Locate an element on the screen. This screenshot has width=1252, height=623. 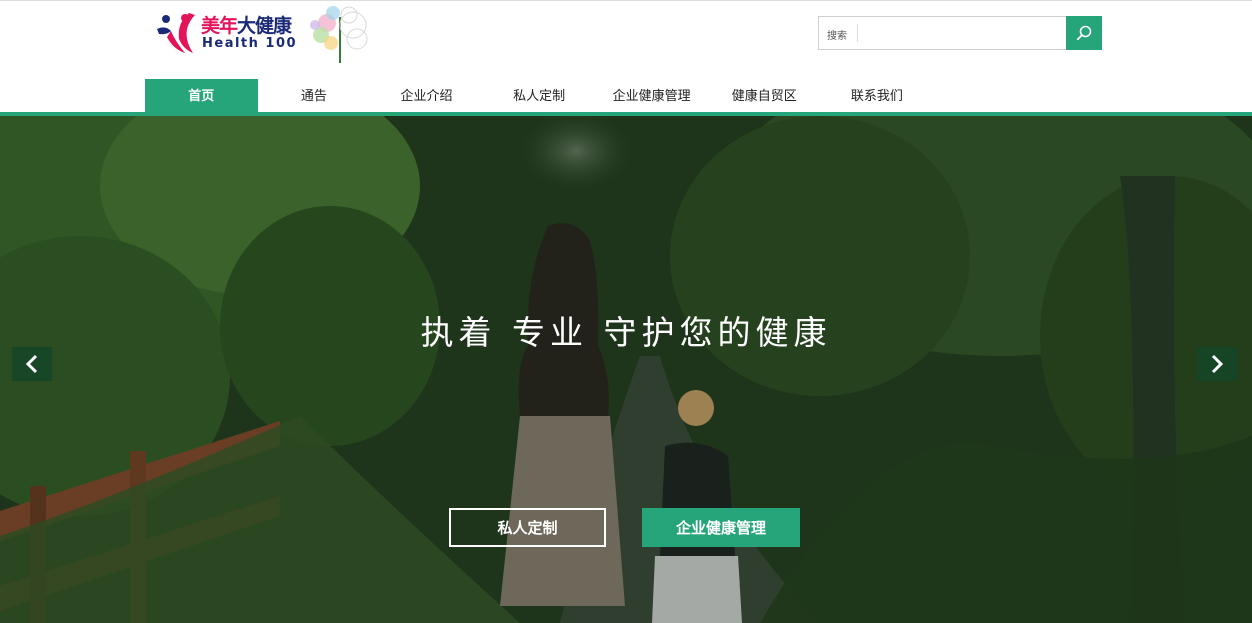
chevron-right-icon is located at coordinates (1217, 364).